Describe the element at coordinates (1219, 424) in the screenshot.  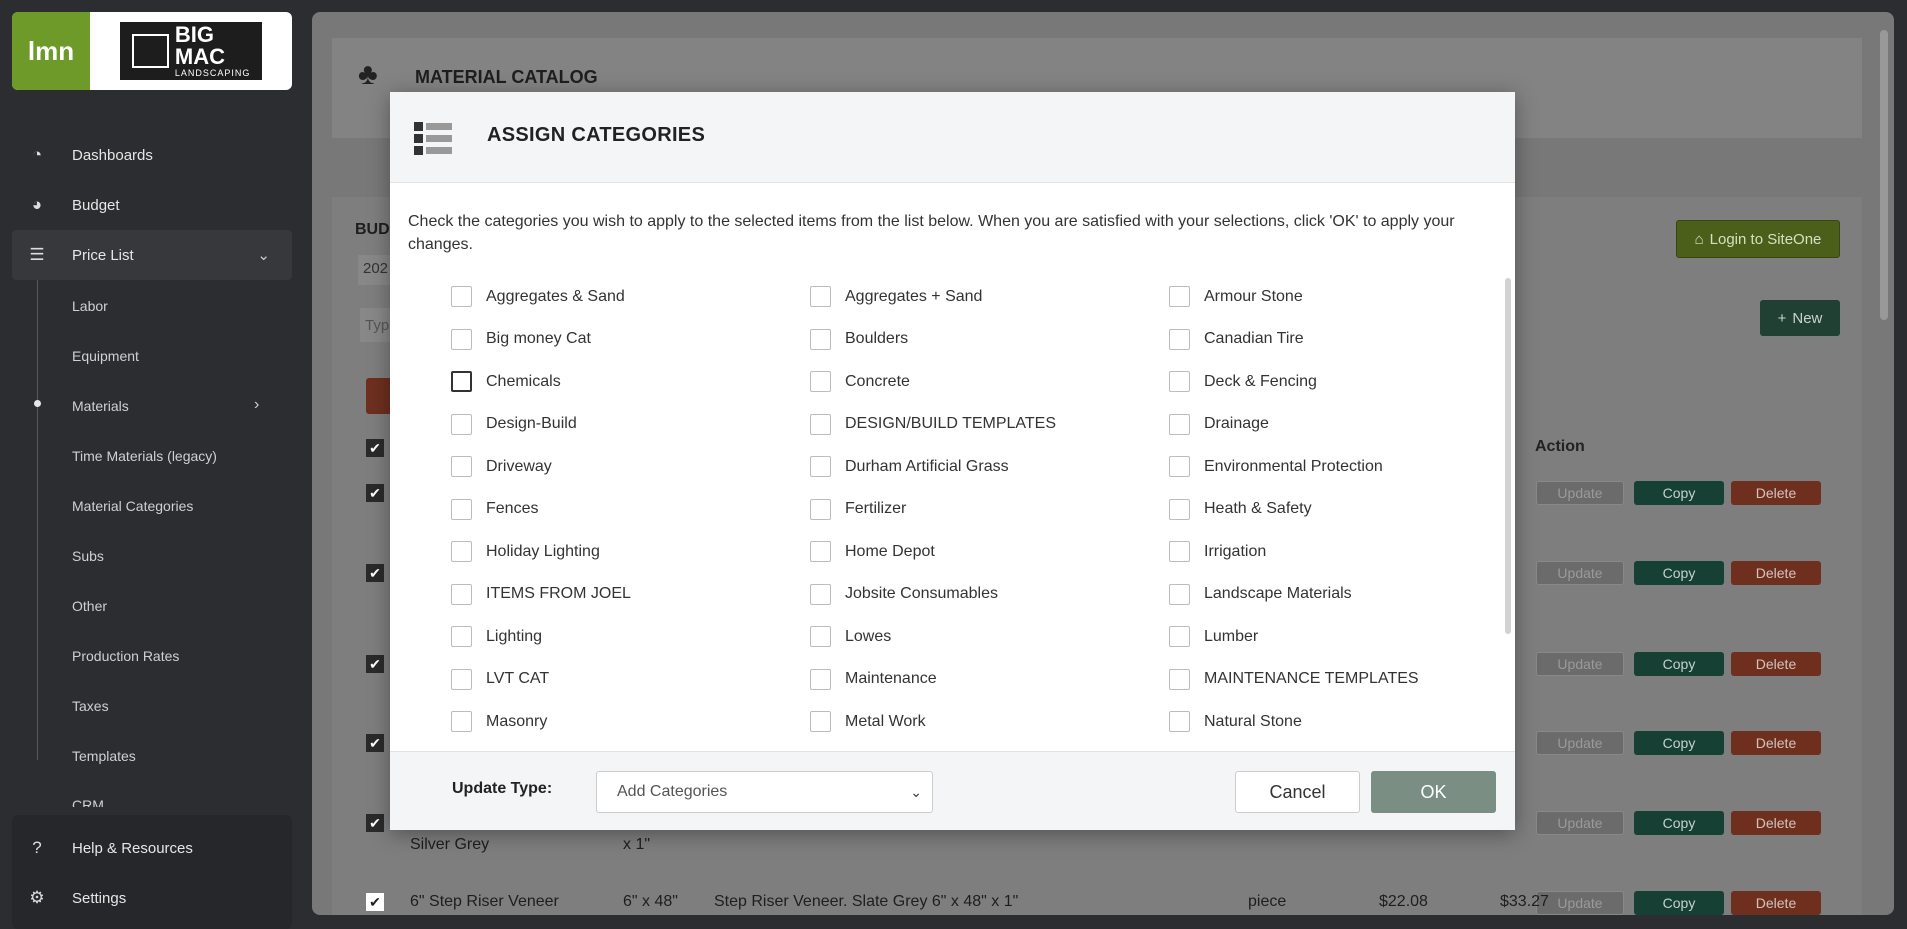
I see `category-option: Drainage` at that location.